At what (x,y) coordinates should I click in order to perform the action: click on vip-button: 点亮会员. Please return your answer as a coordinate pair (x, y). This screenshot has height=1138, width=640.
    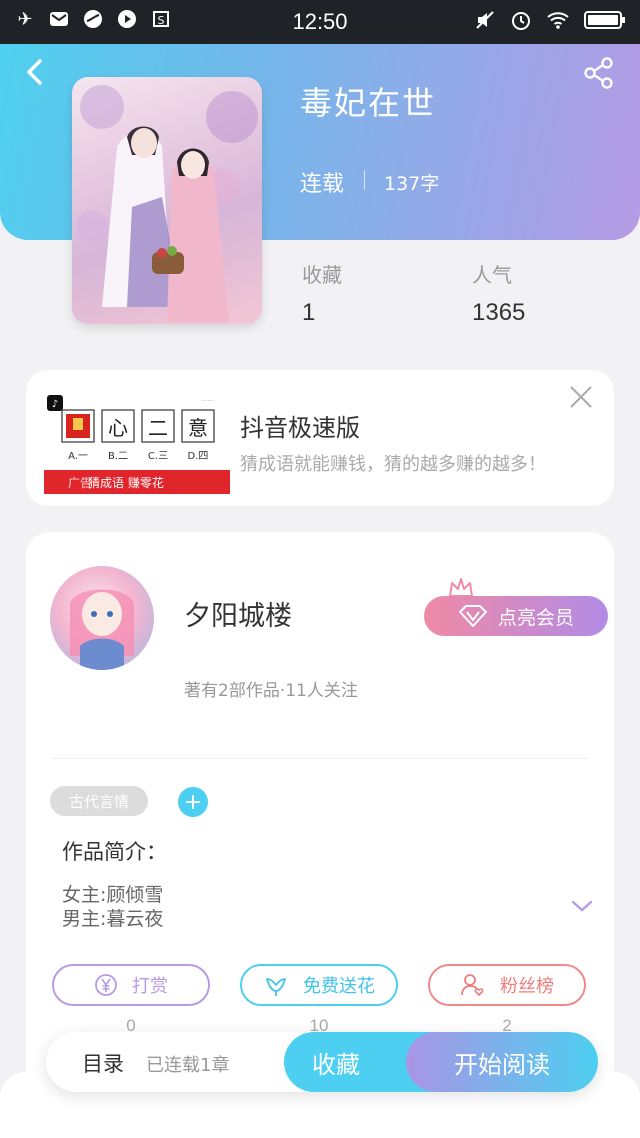
    Looking at the image, I should click on (516, 606).